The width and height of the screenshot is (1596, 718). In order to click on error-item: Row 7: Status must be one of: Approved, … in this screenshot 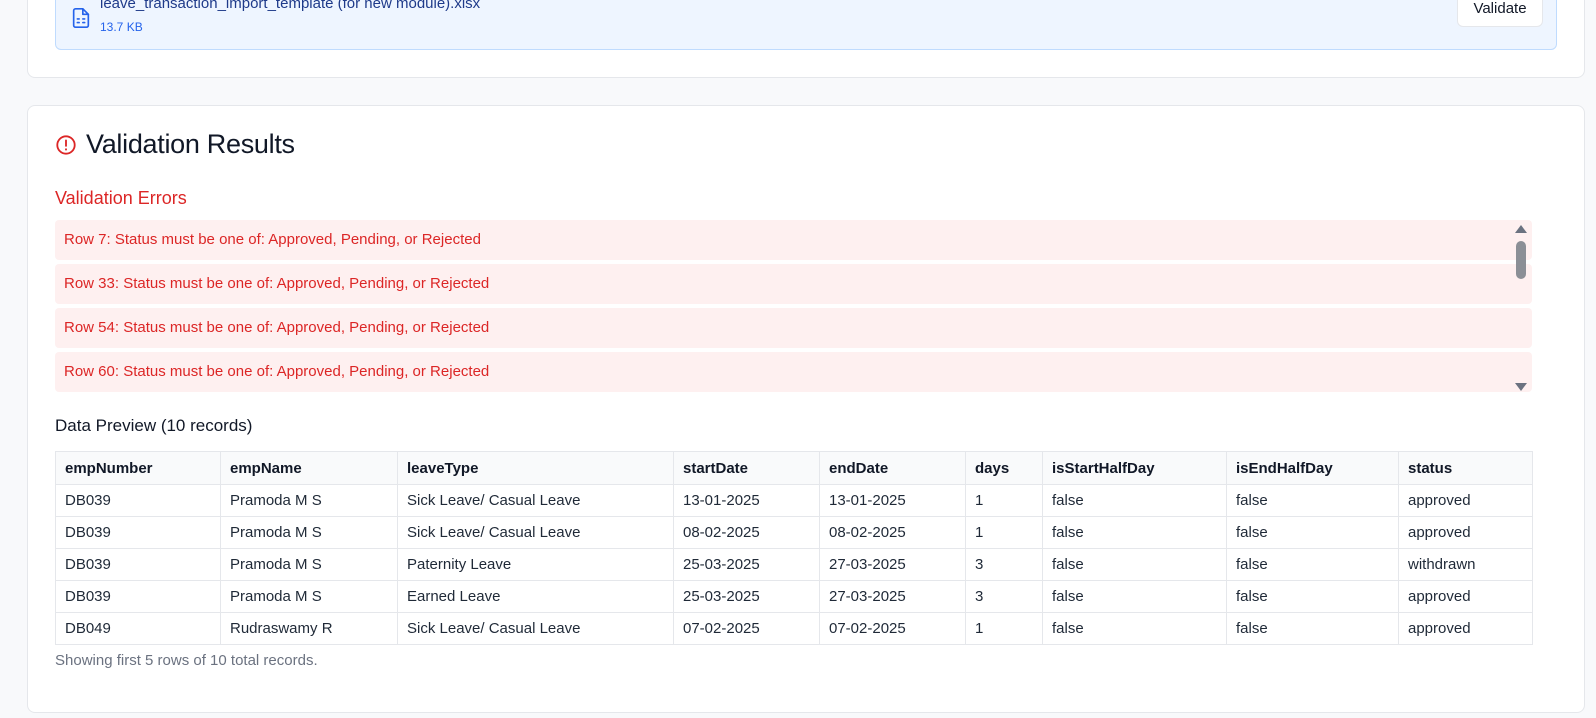, I will do `click(793, 240)`.